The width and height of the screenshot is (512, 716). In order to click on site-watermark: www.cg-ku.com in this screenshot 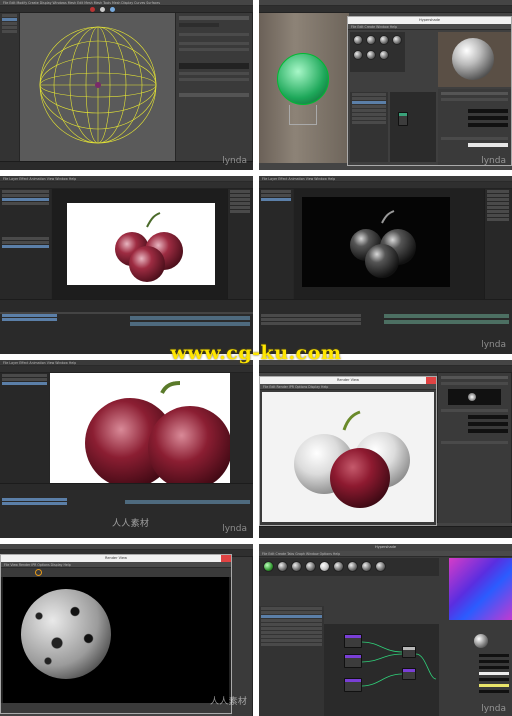, I will do `click(256, 353)`.